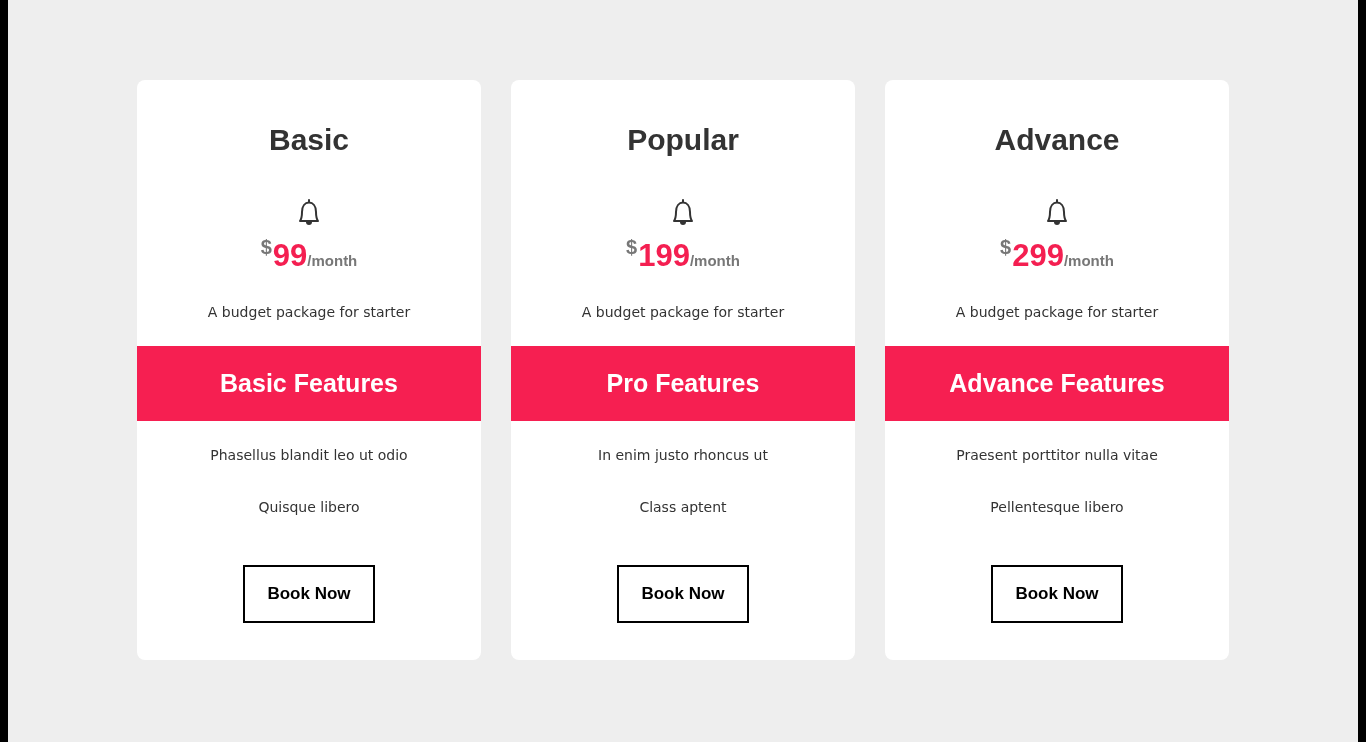  What do you see at coordinates (309, 507) in the screenshot?
I see `feature-text: Quisque libero` at bounding box center [309, 507].